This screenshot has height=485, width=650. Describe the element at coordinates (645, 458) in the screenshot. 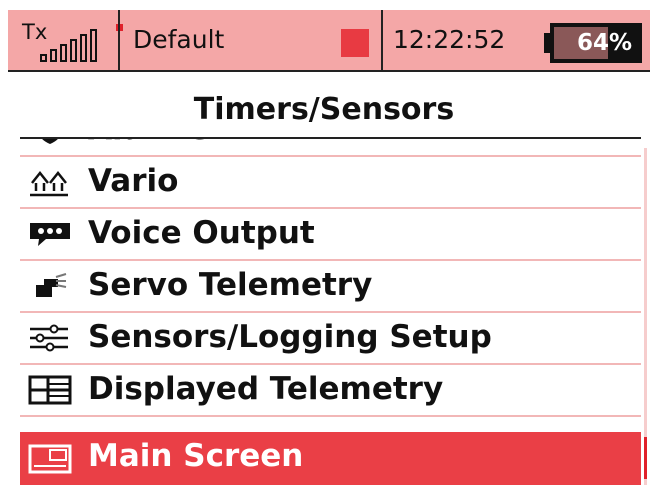

I see `scrollbar-thumb` at that location.